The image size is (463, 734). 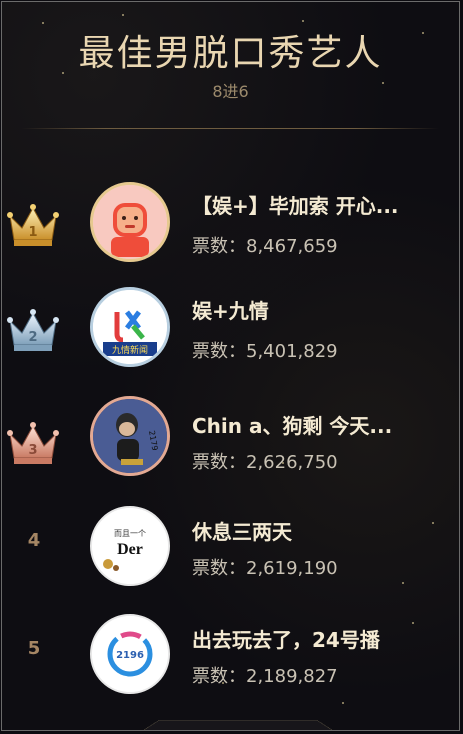 What do you see at coordinates (230, 128) in the screenshot?
I see `header-divider` at bounding box center [230, 128].